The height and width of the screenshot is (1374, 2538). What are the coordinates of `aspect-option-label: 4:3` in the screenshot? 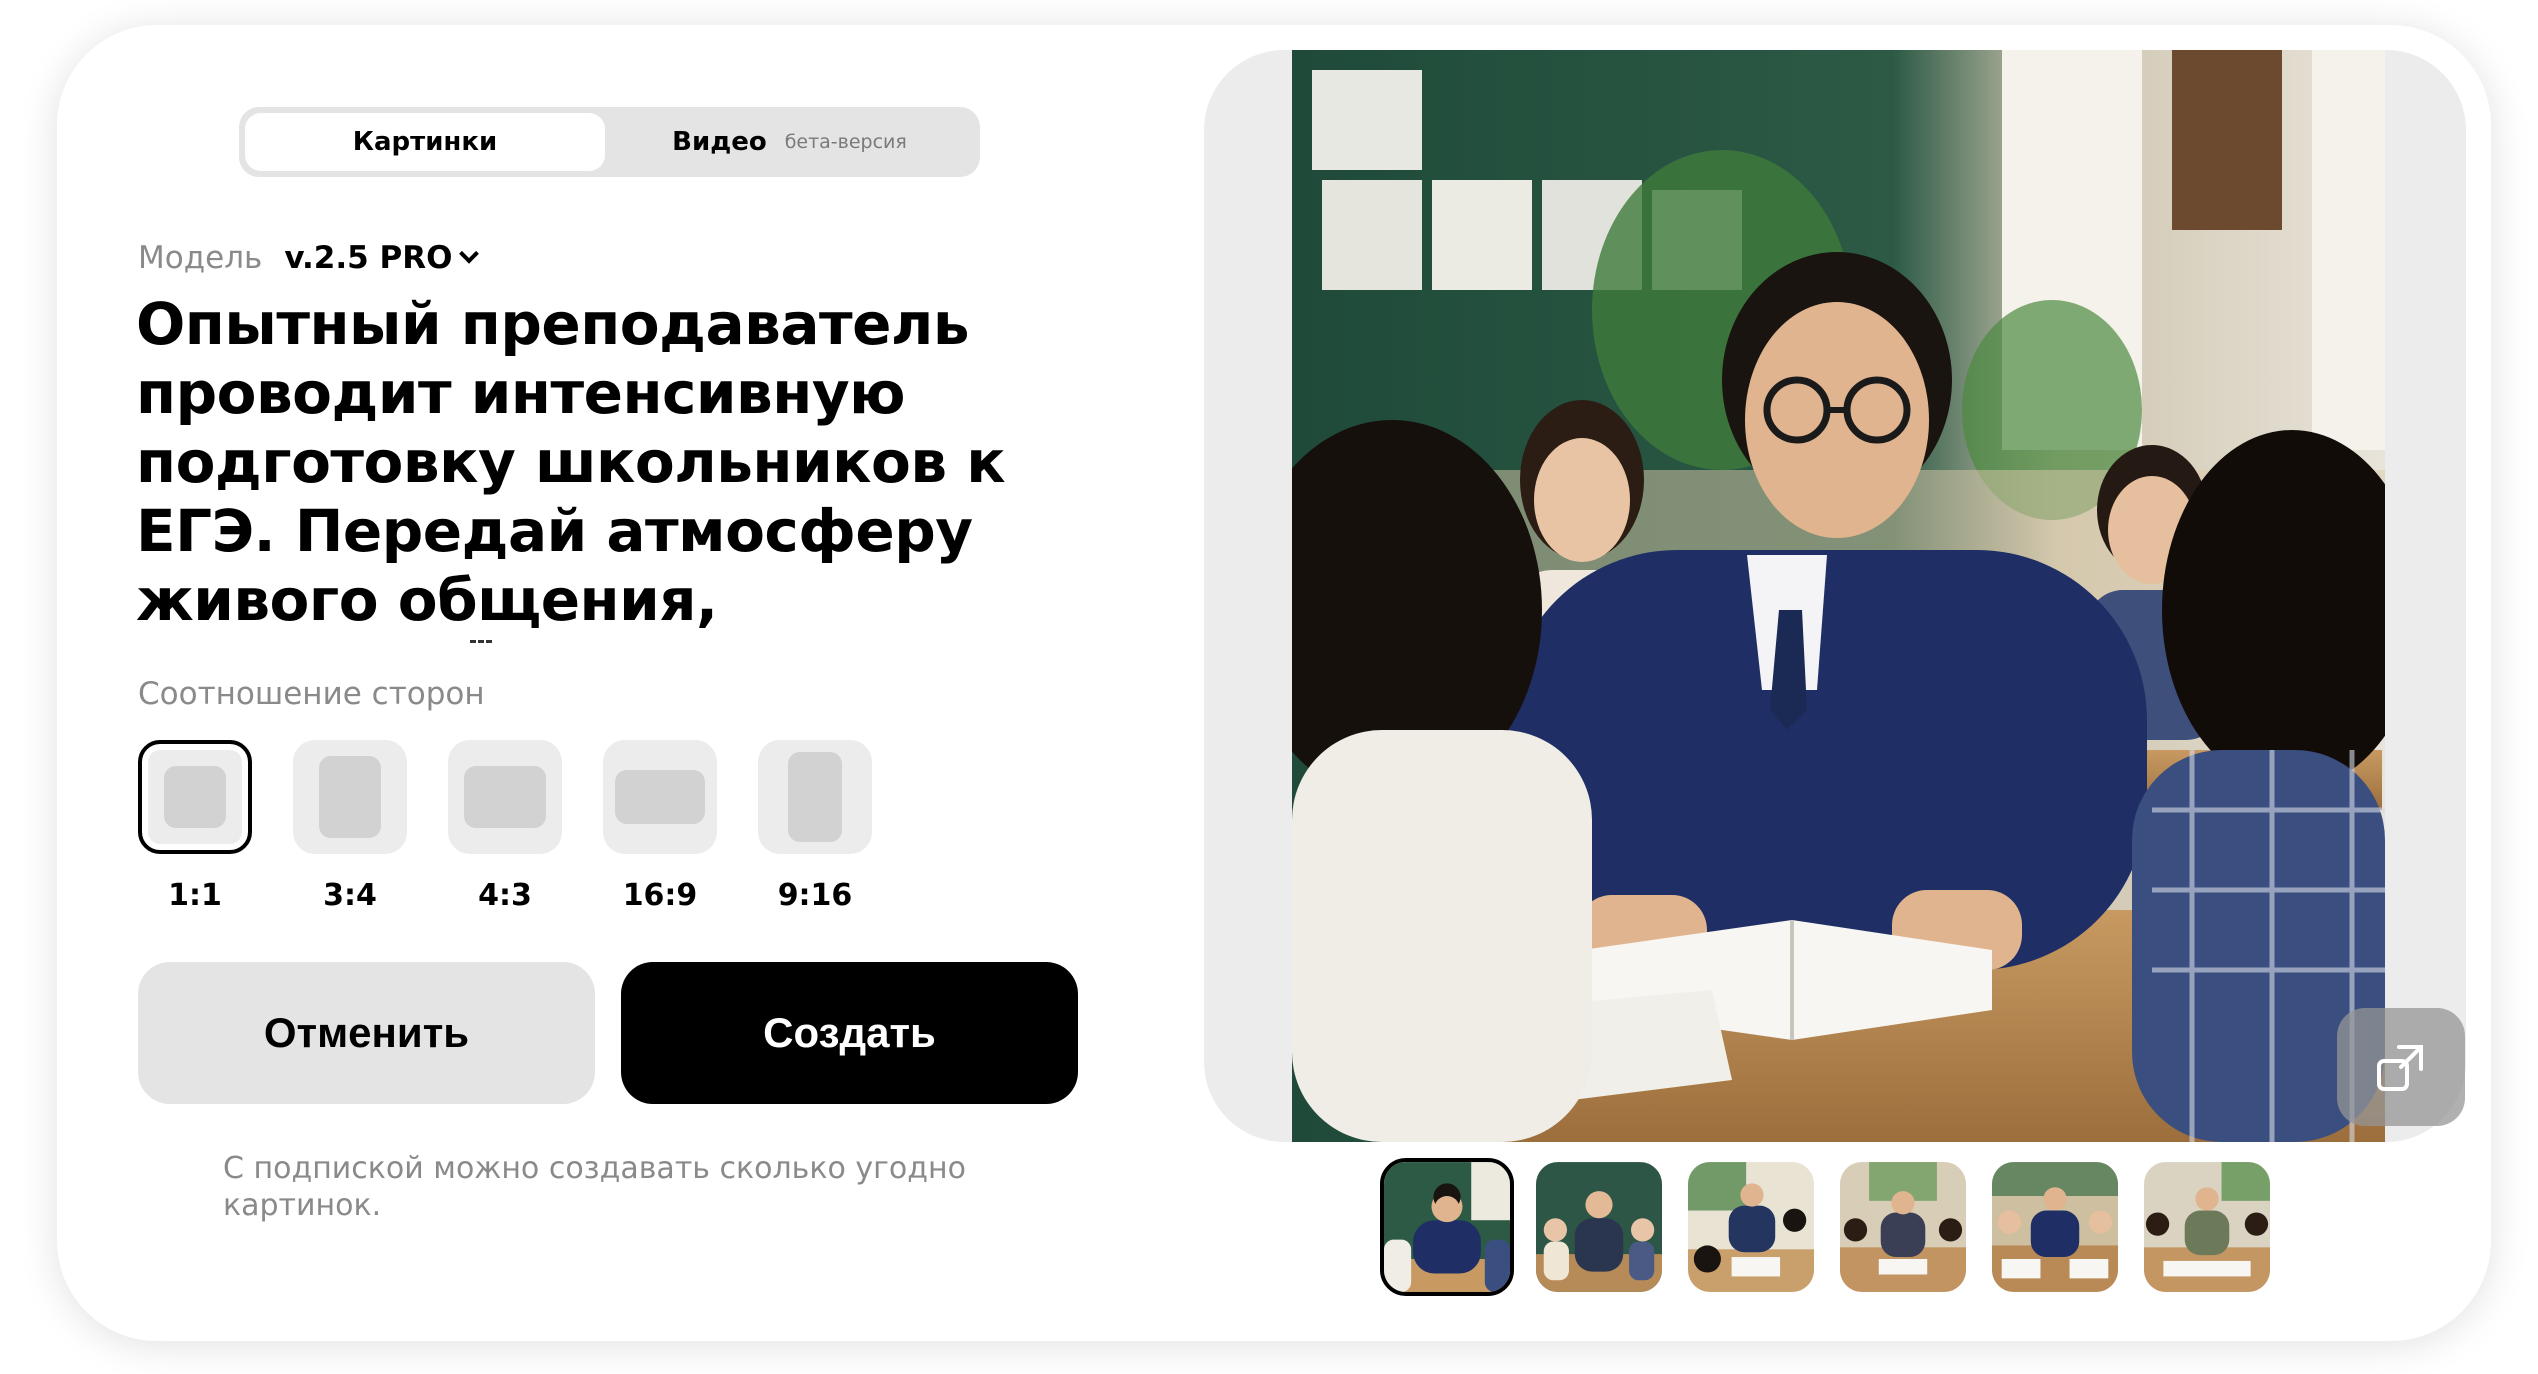 It's located at (505, 895).